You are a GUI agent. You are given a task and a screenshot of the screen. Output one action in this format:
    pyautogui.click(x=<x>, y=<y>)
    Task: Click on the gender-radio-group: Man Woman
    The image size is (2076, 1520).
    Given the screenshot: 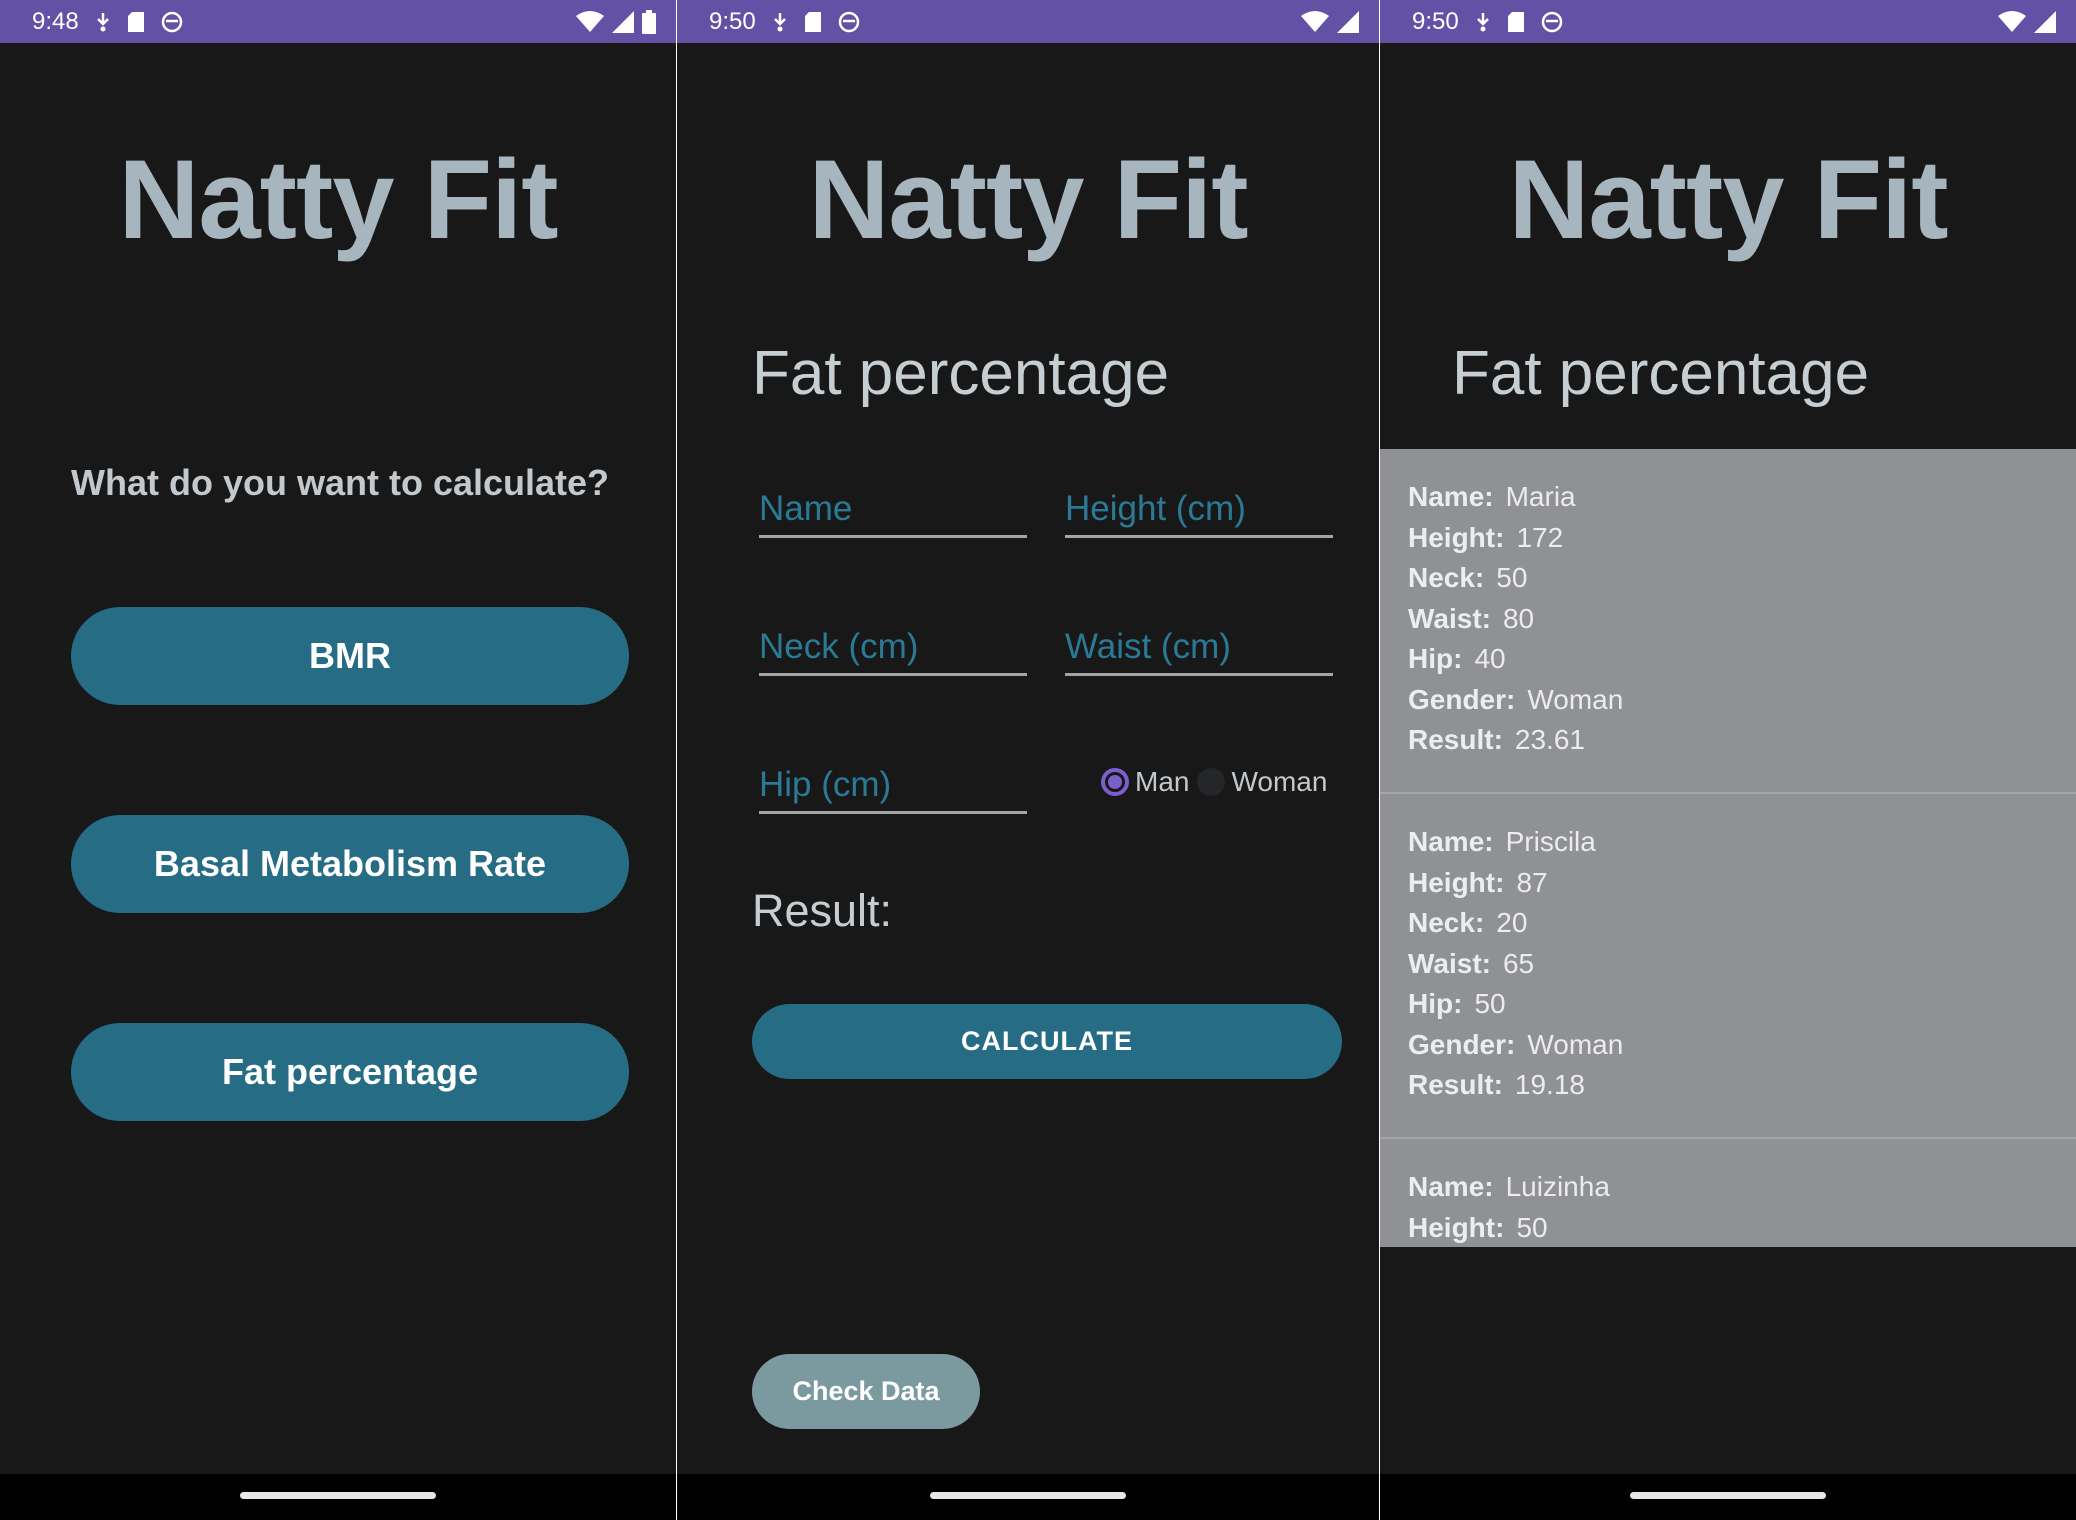 What is the action you would take?
    pyautogui.click(x=1218, y=782)
    